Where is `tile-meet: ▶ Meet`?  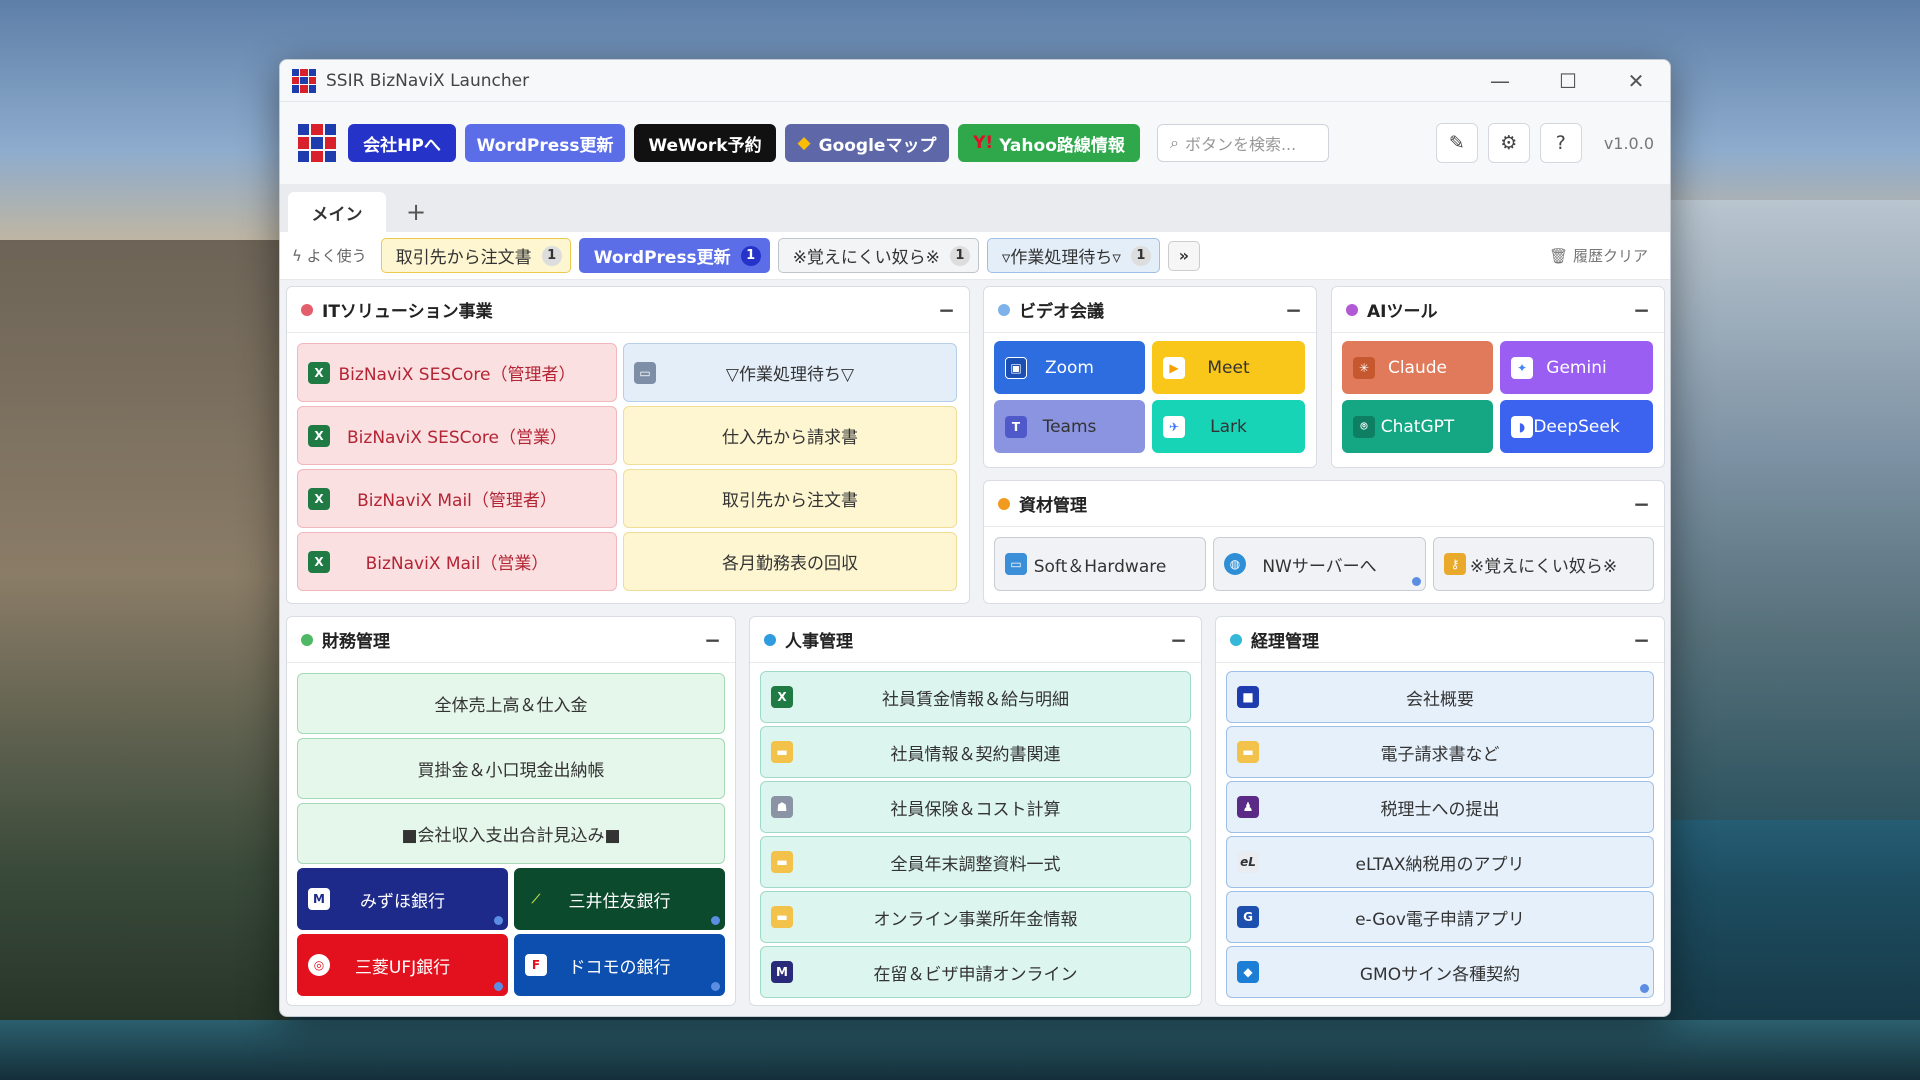
tile-meet: ▶ Meet is located at coordinates (1228, 367).